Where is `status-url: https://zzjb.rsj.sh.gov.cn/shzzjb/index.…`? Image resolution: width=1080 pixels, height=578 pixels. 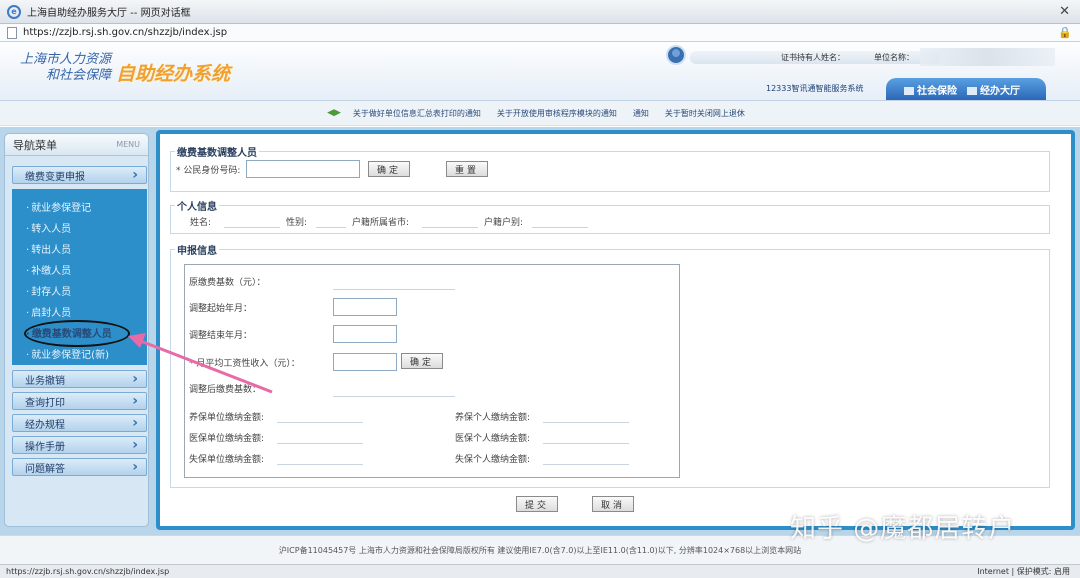
status-url: https://zzjb.rsj.sh.gov.cn/shzzjb/index.… is located at coordinates (88, 571).